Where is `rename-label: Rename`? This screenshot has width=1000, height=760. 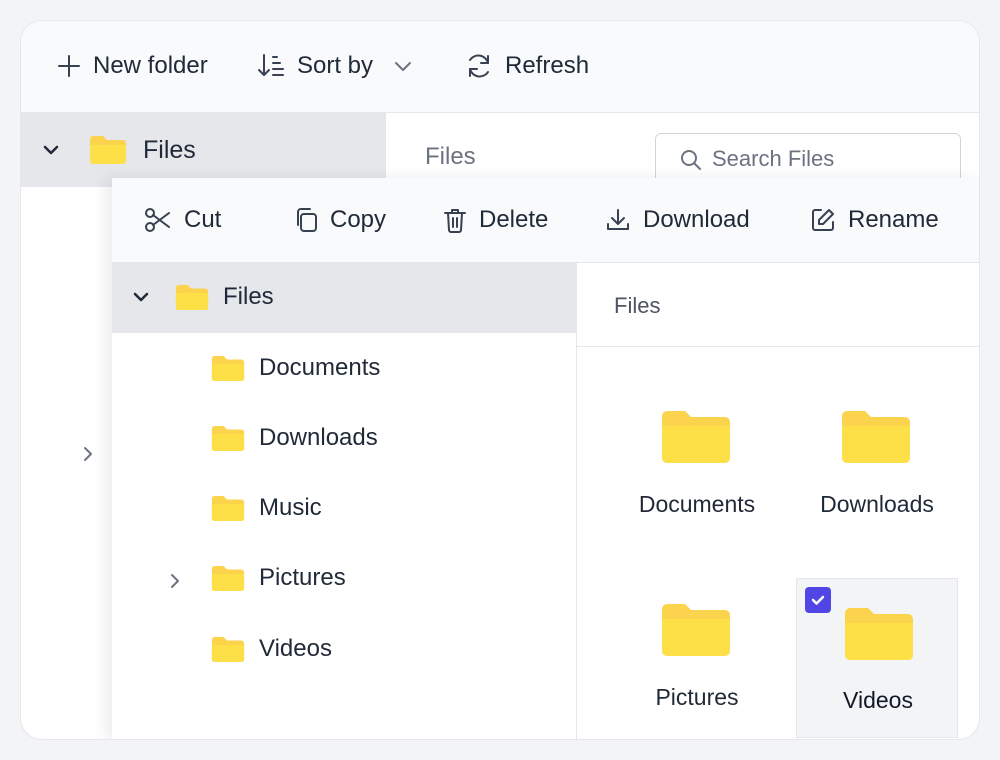
rename-label: Rename is located at coordinates (893, 219).